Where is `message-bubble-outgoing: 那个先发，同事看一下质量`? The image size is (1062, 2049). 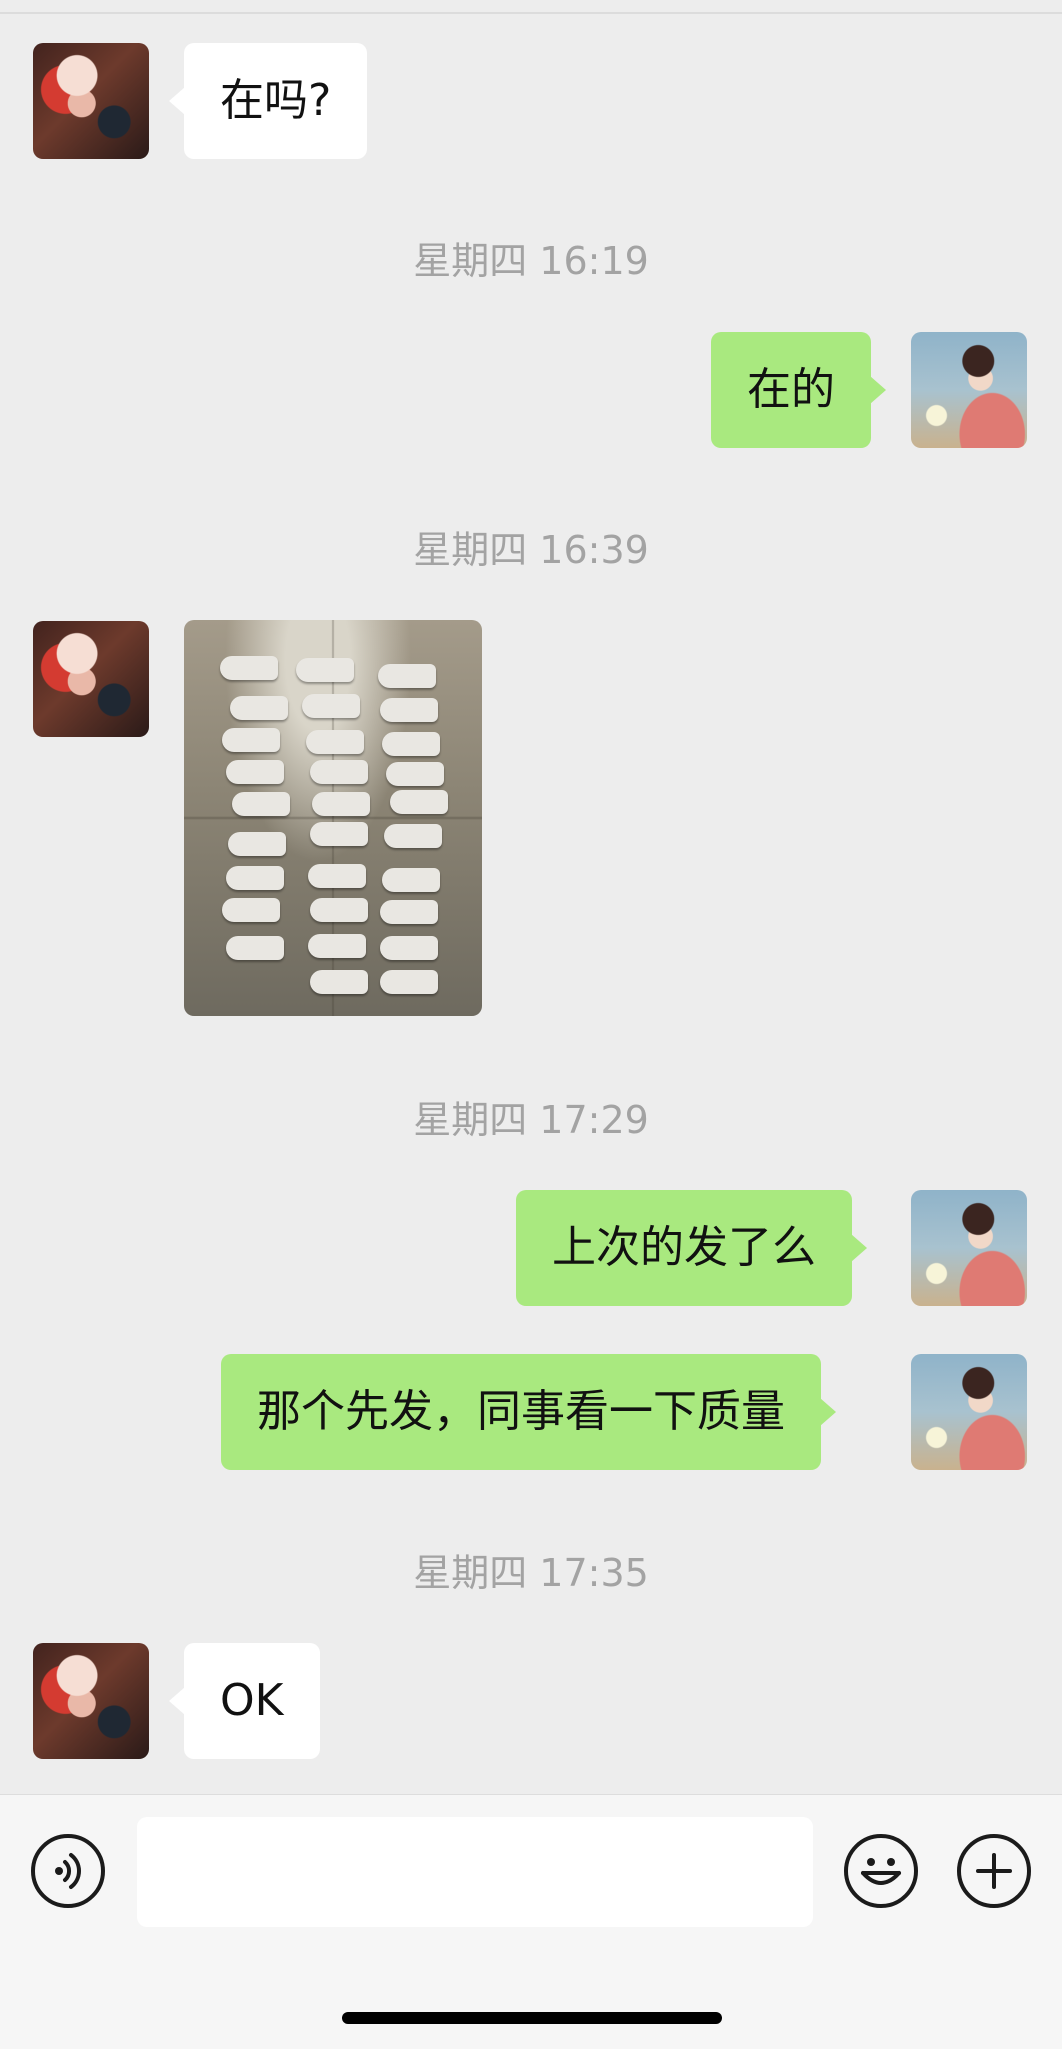 message-bubble-outgoing: 那个先发，同事看一下质量 is located at coordinates (528, 1412).